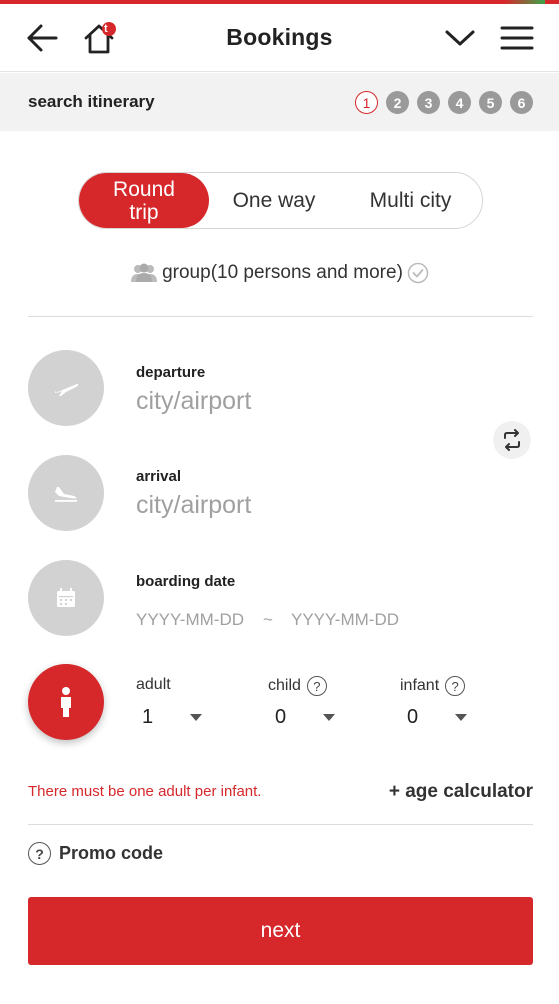  I want to click on infant-label-text: infant, so click(420, 685).